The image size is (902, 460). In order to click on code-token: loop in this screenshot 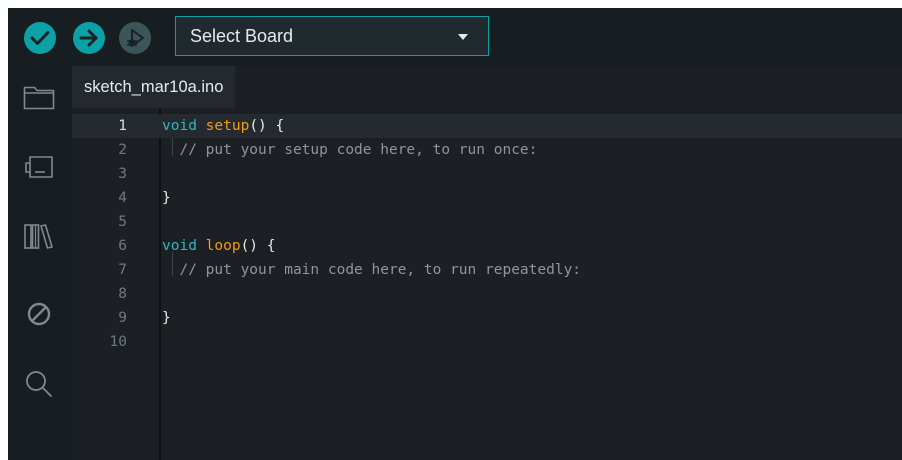, I will do `click(223, 246)`.